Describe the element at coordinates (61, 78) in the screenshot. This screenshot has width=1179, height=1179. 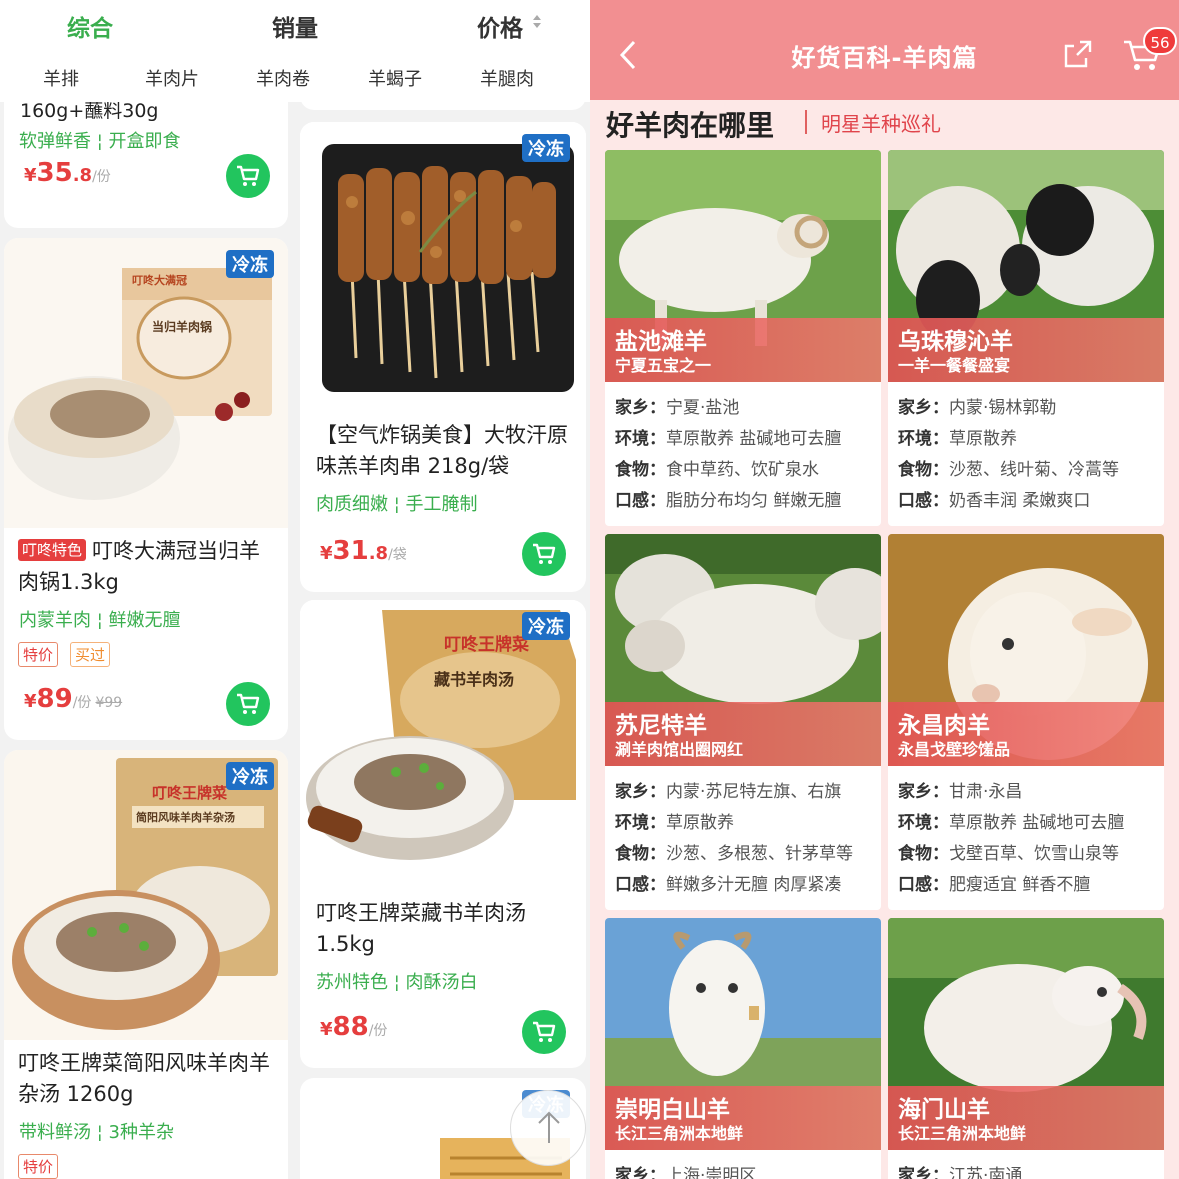
I see `subcategory-lamb-chop: 羊排` at that location.